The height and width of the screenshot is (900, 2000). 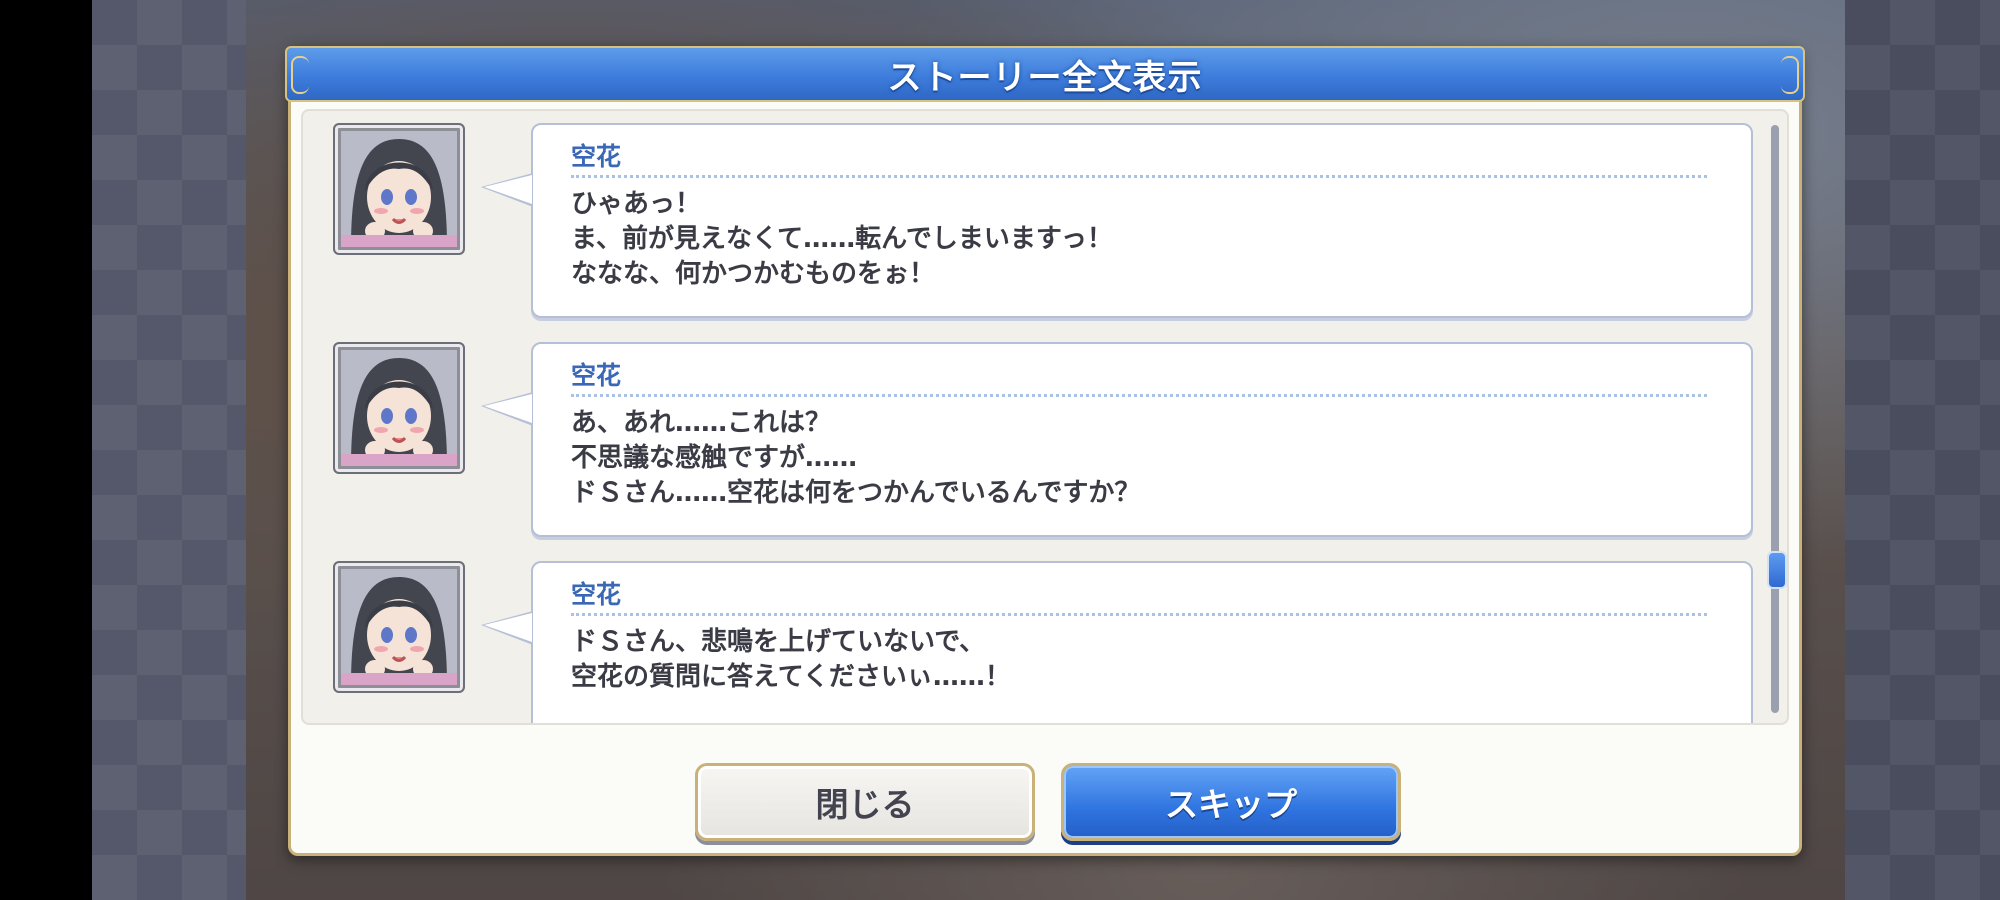 What do you see at coordinates (791, 677) in the screenshot?
I see `dialogue-line: 空花の質問に答えてくださいぃ……！` at bounding box center [791, 677].